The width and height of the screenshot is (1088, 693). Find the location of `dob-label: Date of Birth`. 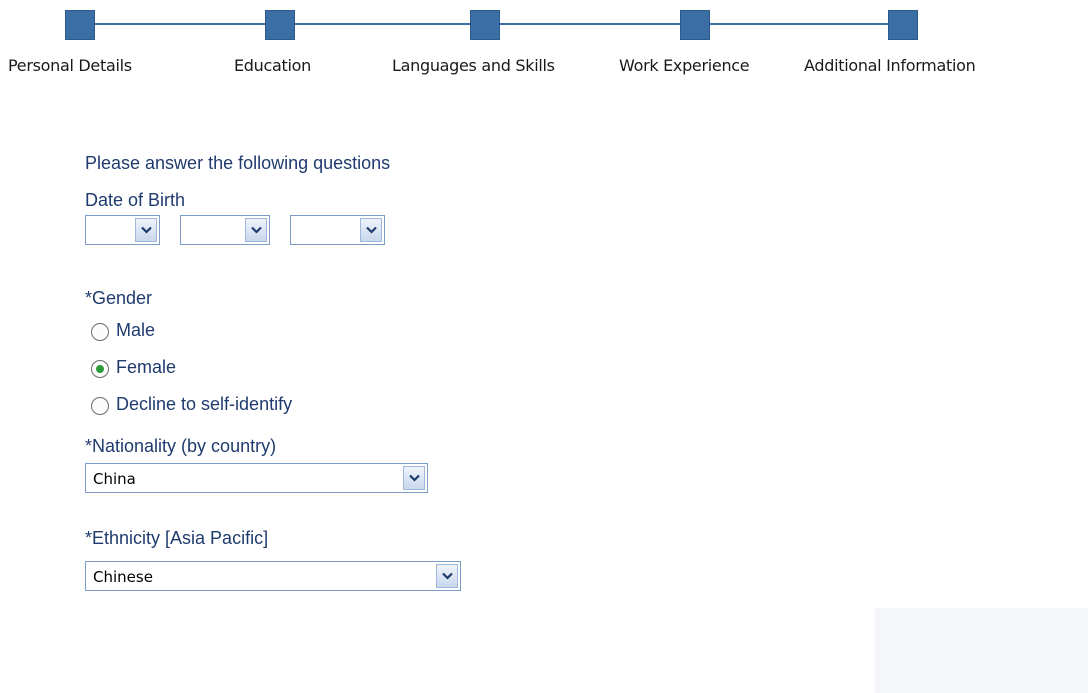

dob-label: Date of Birth is located at coordinates (135, 200).